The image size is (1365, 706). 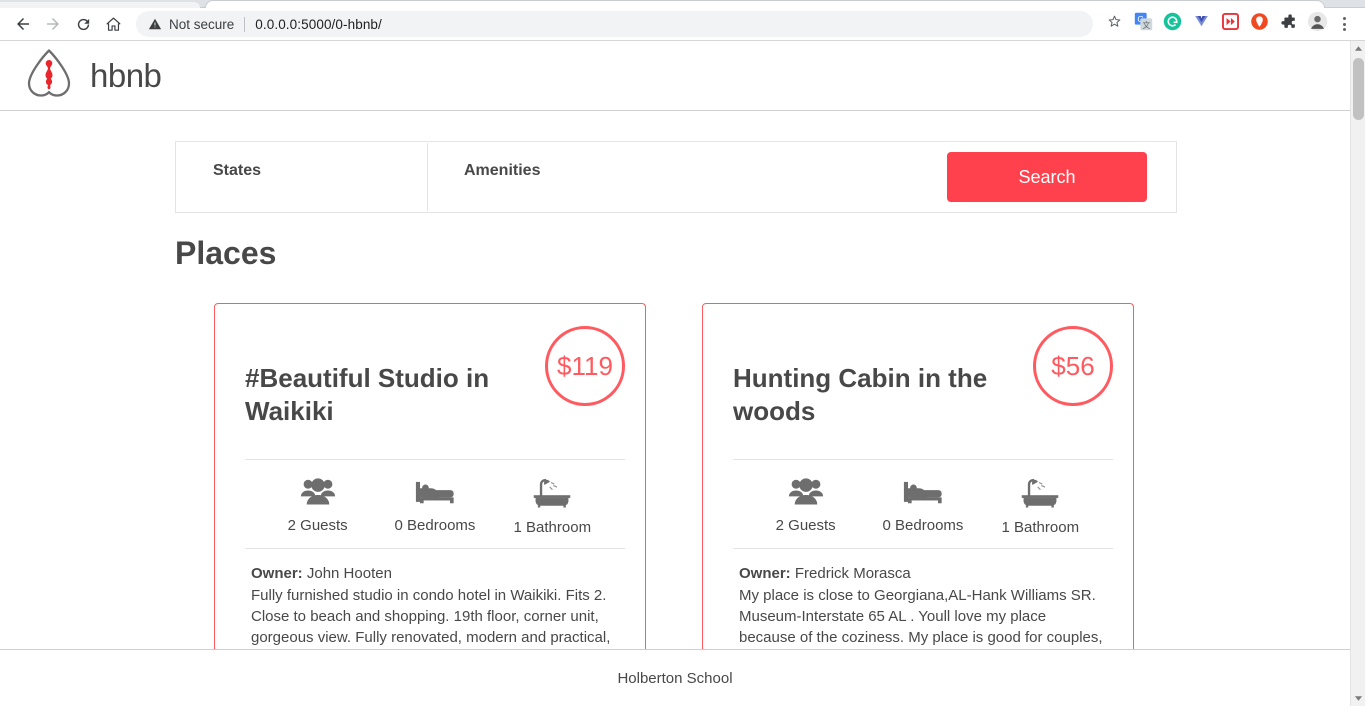 I want to click on site-header: hbnb, so click(x=675, y=76).